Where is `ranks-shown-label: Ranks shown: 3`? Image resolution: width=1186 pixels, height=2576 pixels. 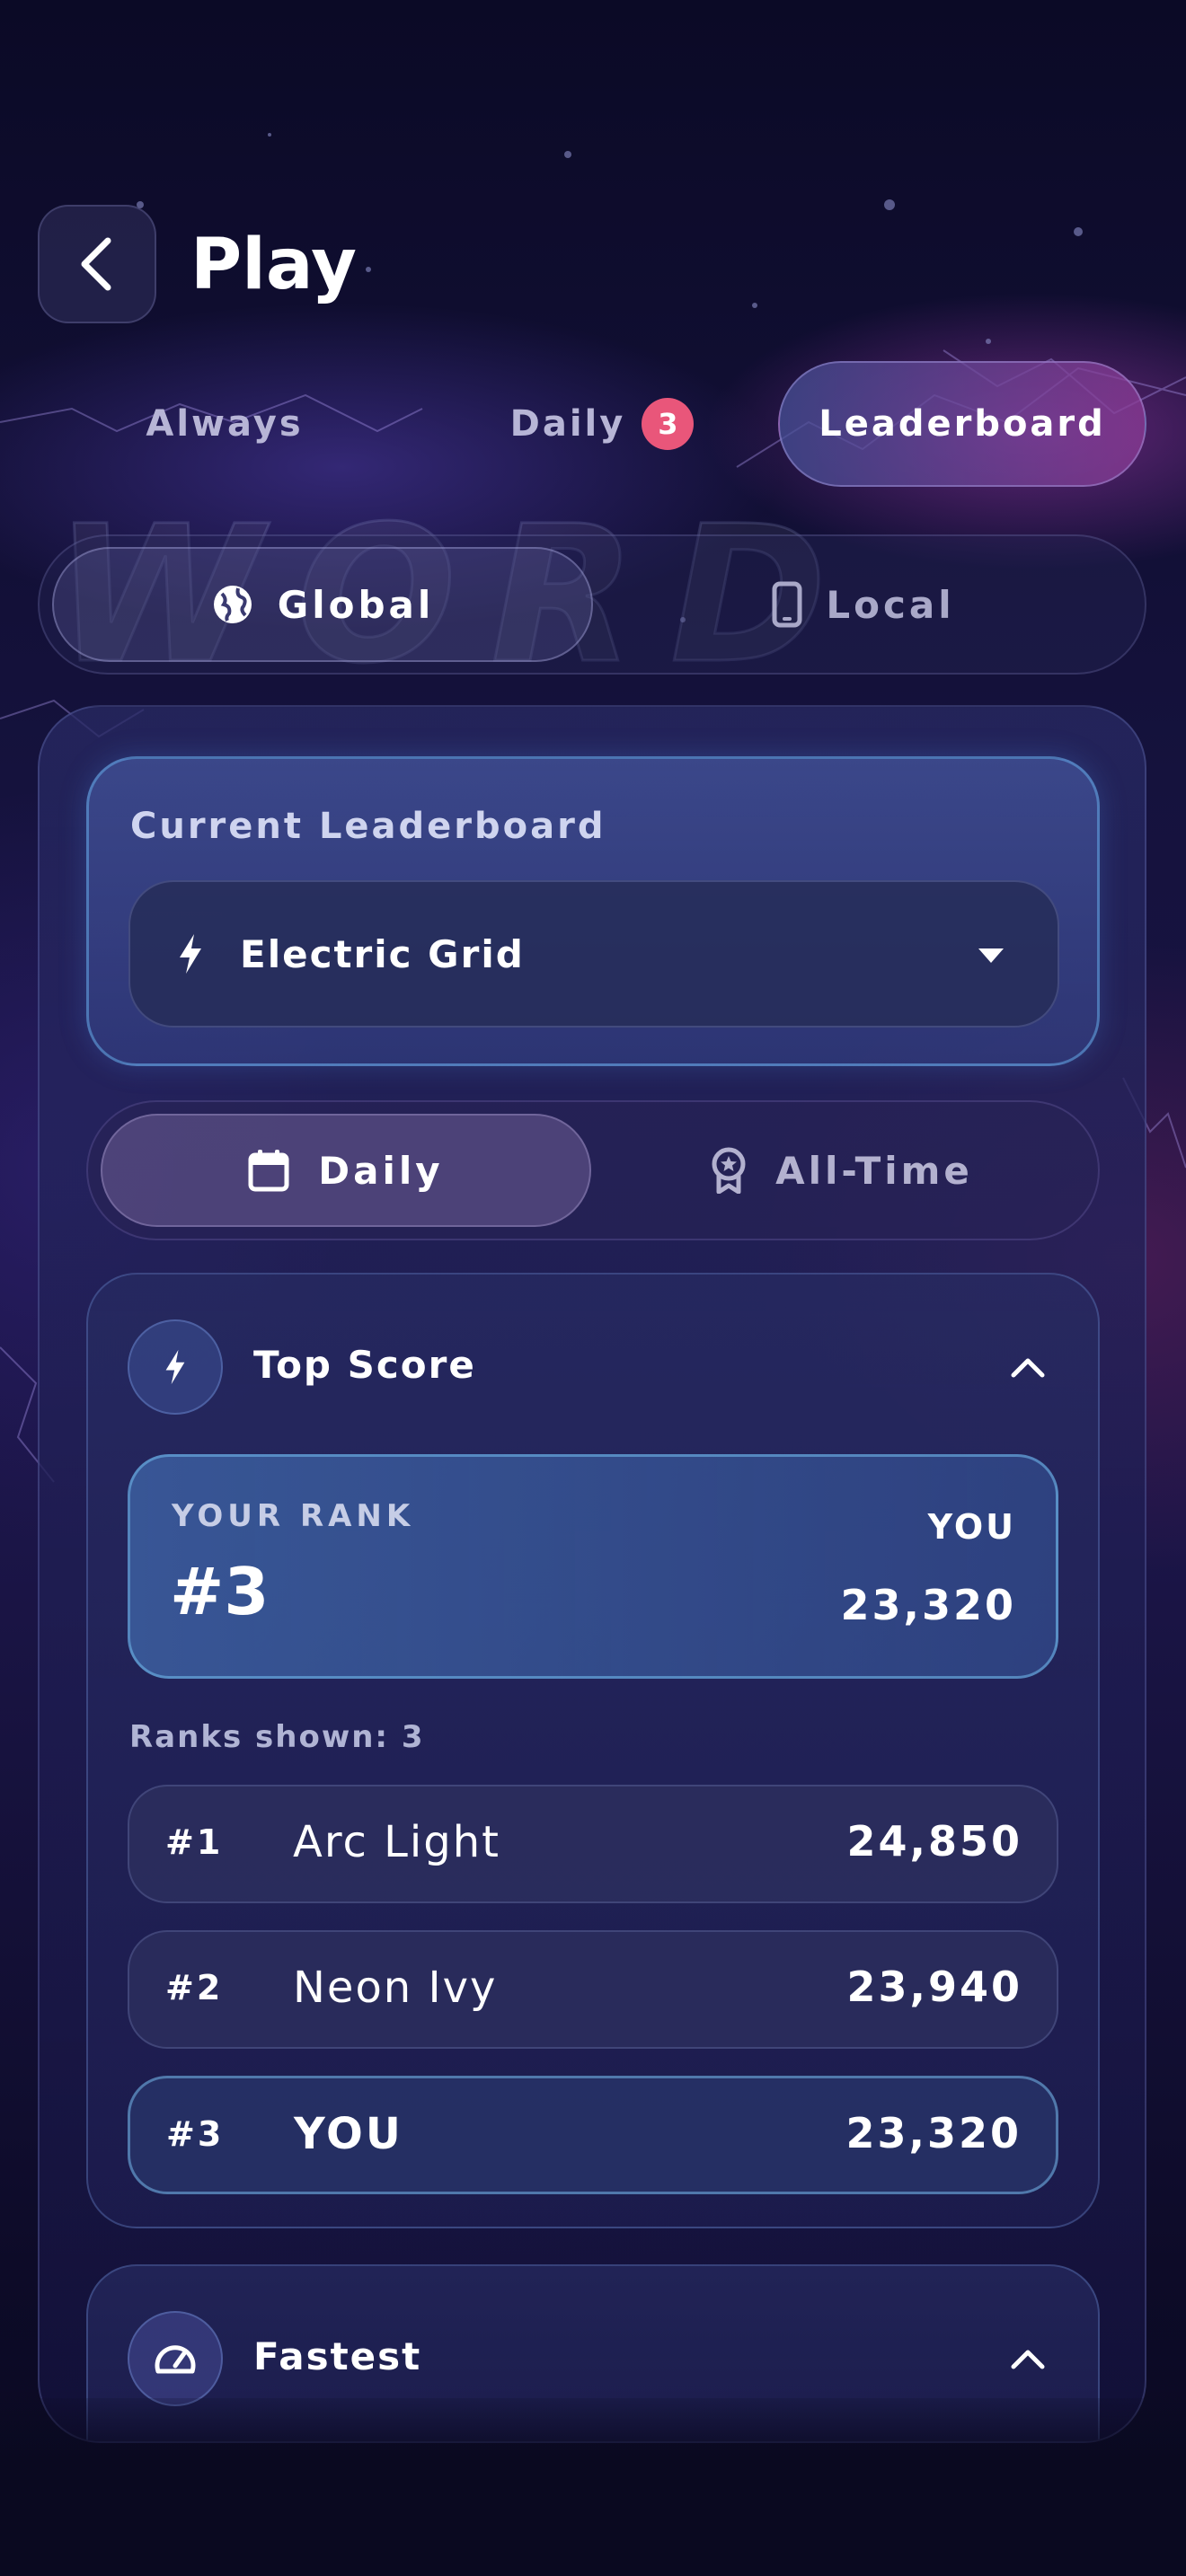
ranks-shown-label: Ranks shown: 3 is located at coordinates (277, 1737).